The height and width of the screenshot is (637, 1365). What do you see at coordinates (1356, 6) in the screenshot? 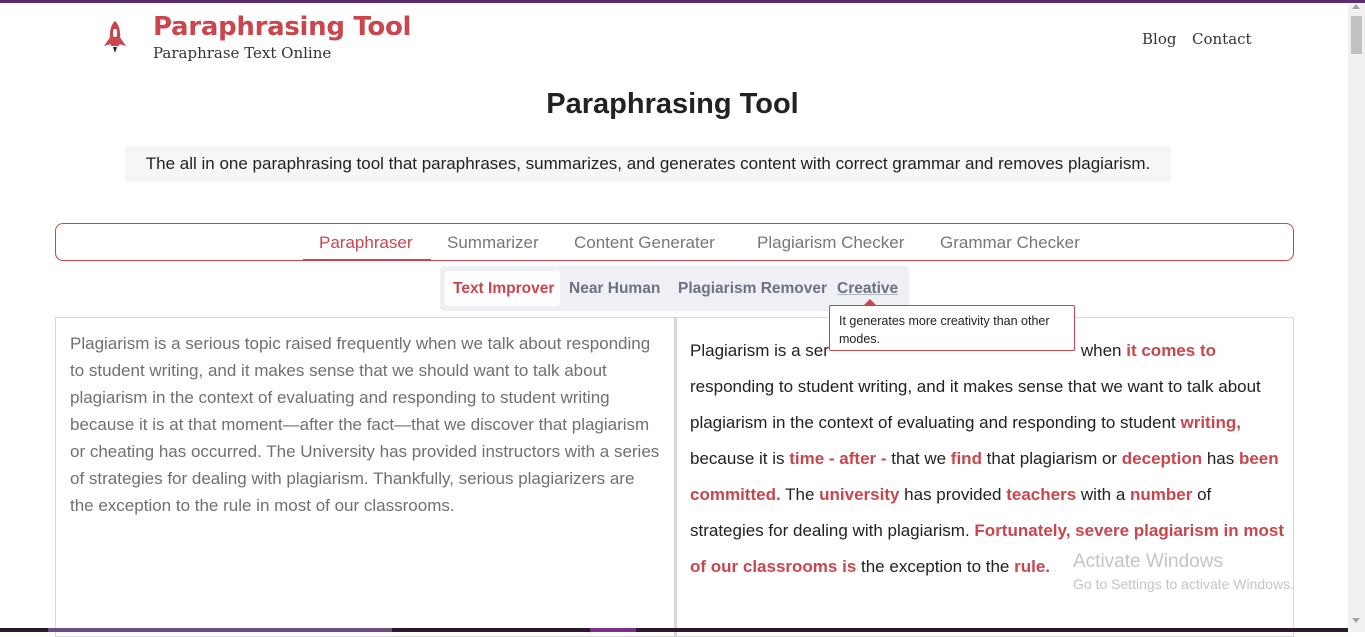
I see `scroll-up-arrow-icon` at bounding box center [1356, 6].